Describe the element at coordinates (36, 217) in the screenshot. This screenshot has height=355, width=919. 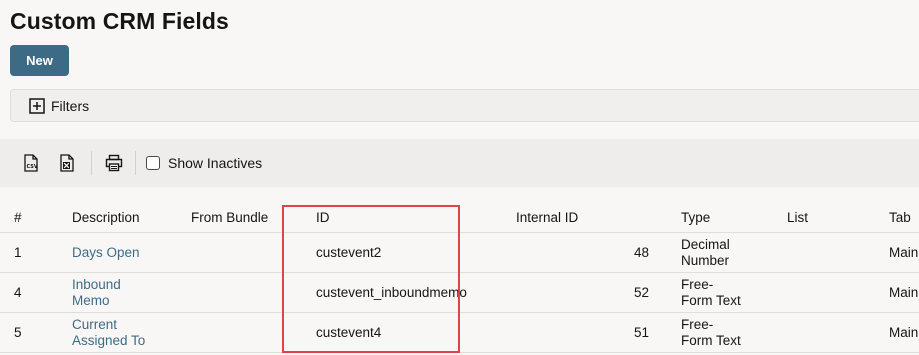
I see `column-header-num: #` at that location.